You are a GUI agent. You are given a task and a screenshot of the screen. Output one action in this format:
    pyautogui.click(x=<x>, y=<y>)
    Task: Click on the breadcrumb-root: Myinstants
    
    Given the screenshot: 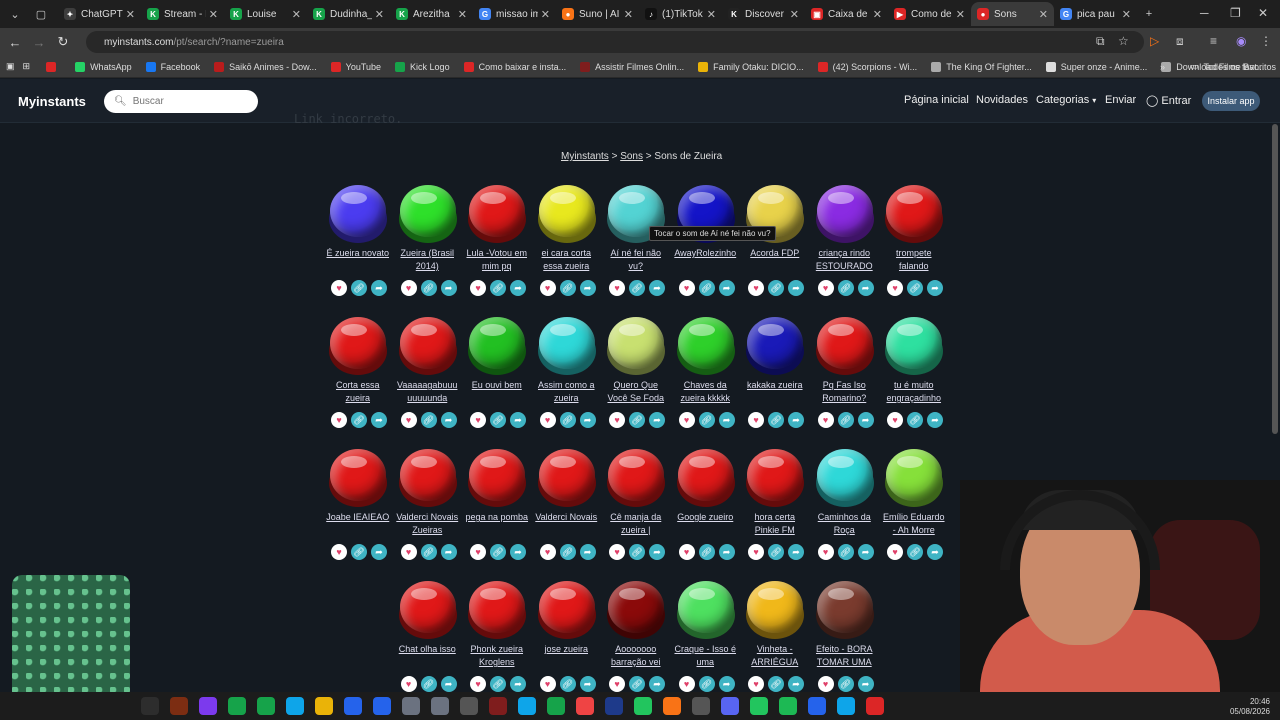 What is the action you would take?
    pyautogui.click(x=585, y=156)
    